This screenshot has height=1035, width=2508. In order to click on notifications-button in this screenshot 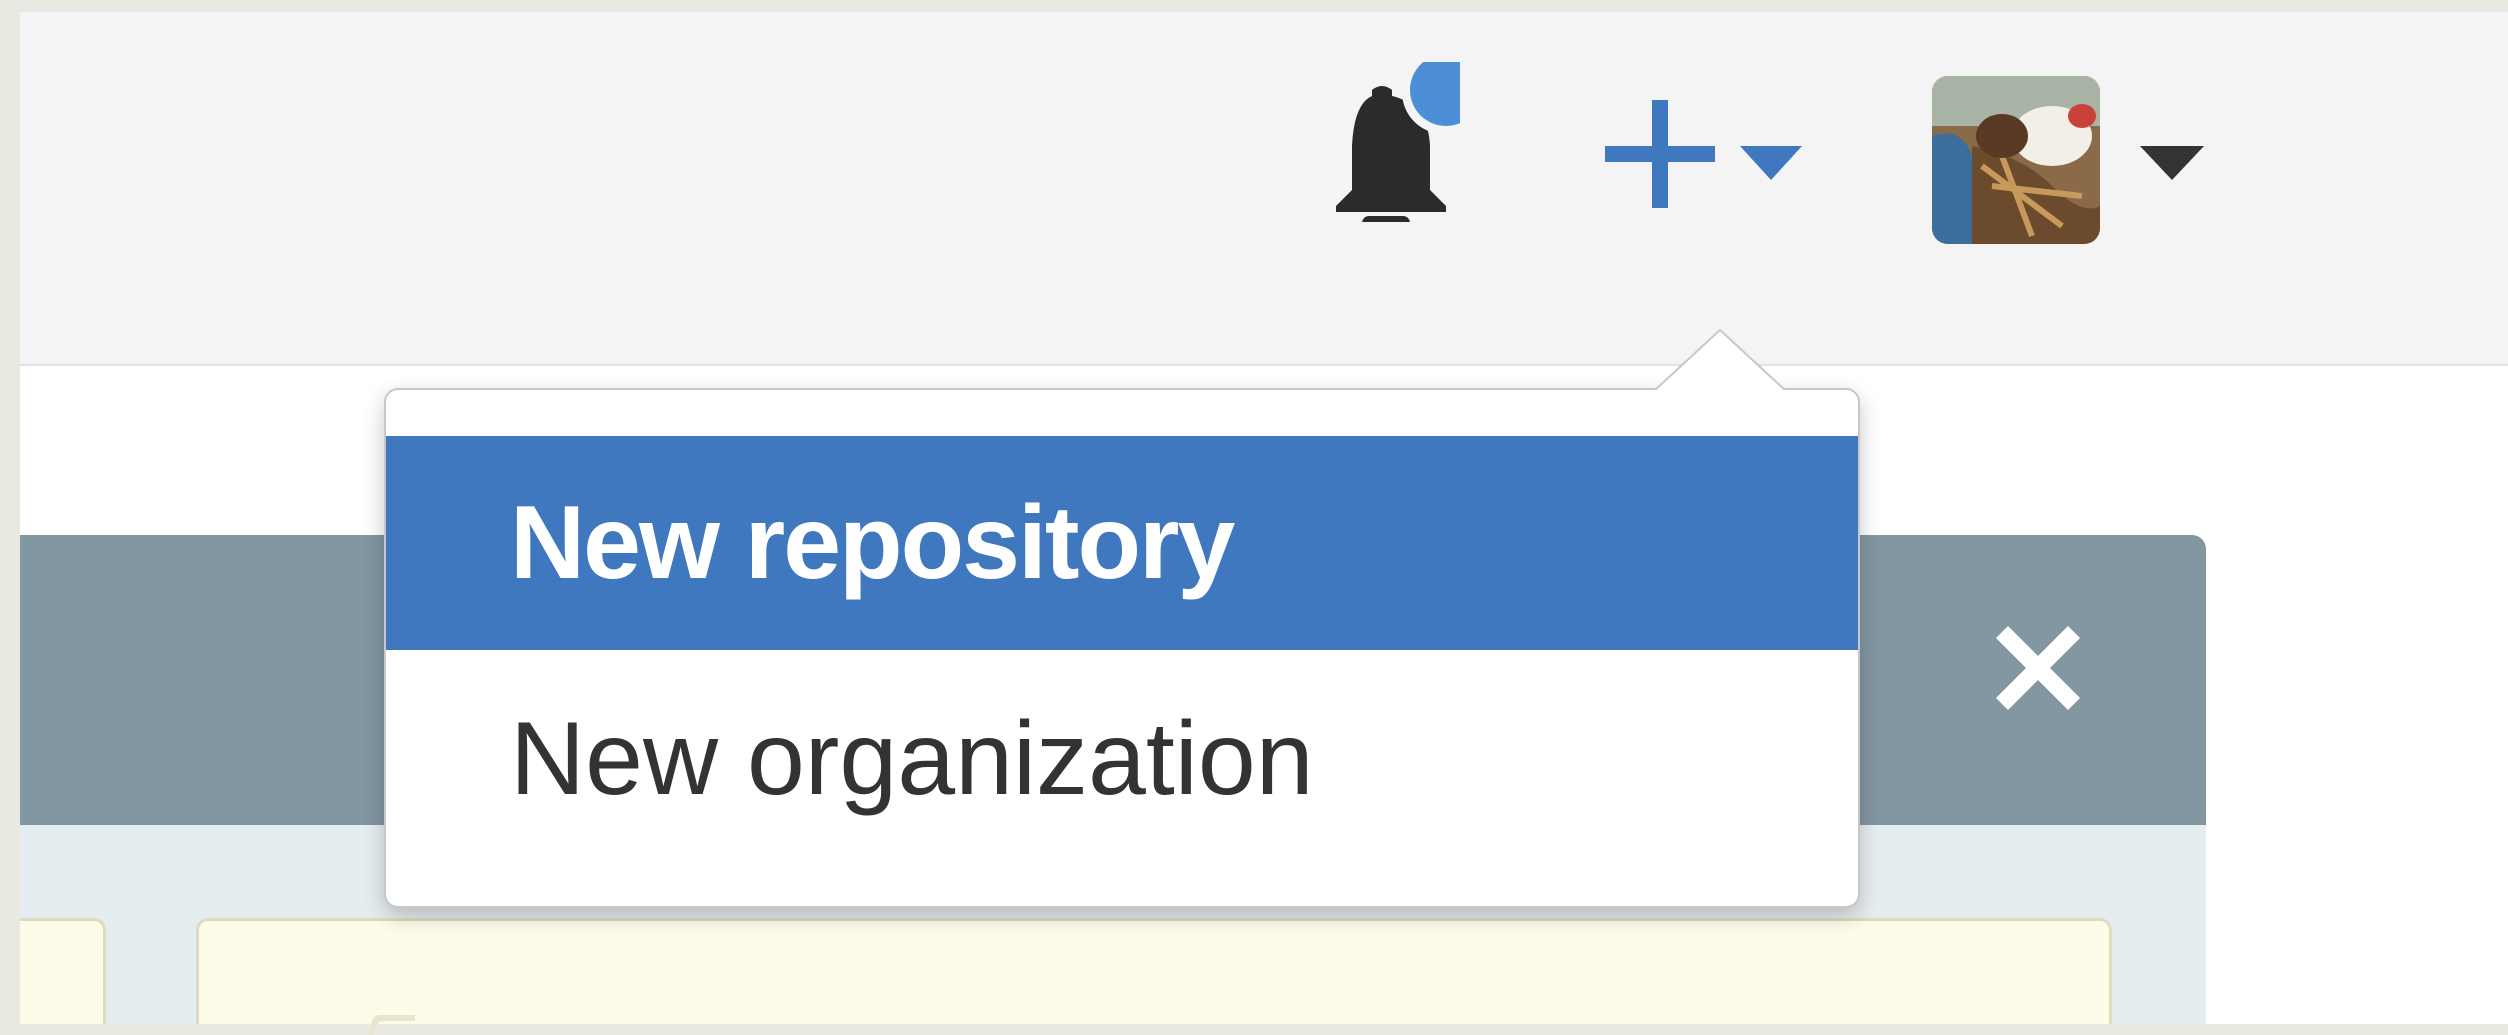, I will do `click(1408, 140)`.